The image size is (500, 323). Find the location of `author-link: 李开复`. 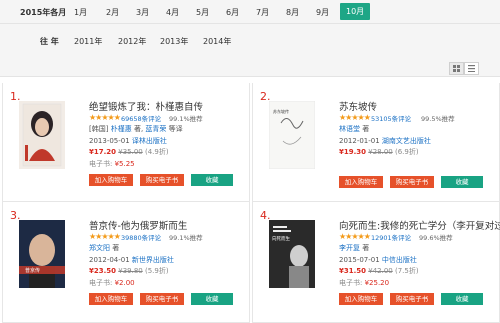

author-link: 李开复 is located at coordinates (349, 248).